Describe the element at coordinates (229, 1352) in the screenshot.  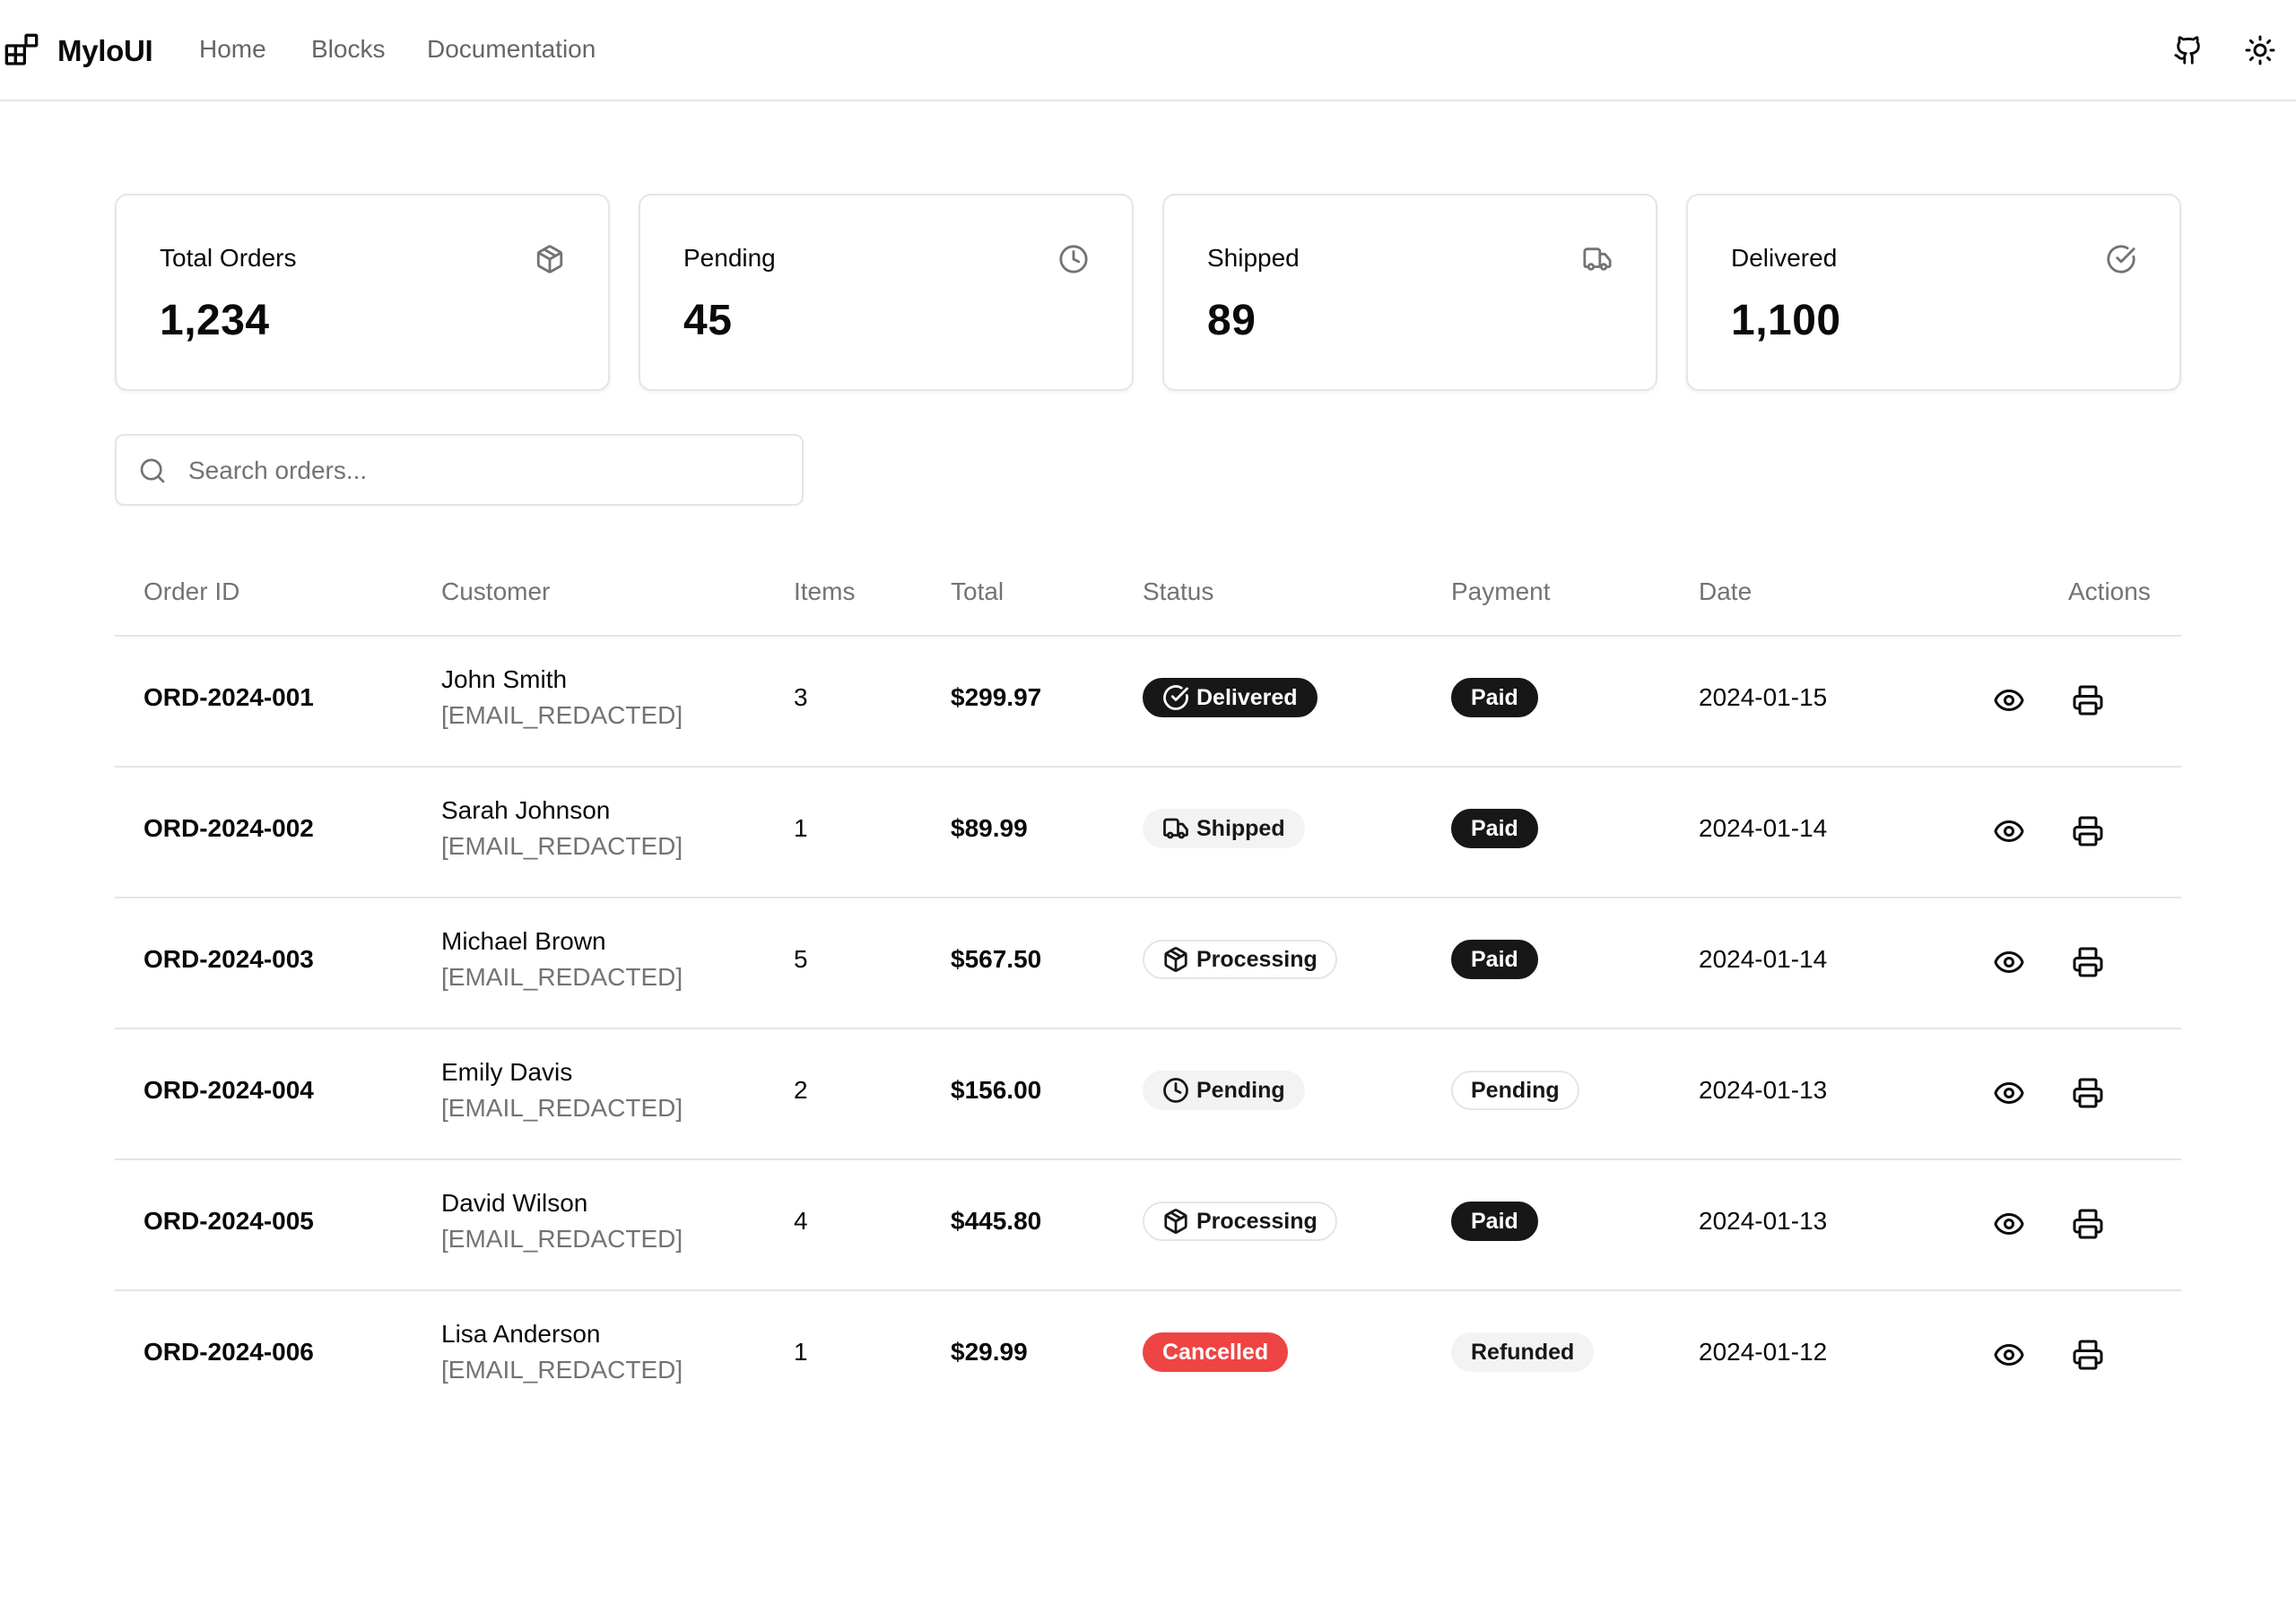
I see `order-id: ORD-2024-006` at that location.